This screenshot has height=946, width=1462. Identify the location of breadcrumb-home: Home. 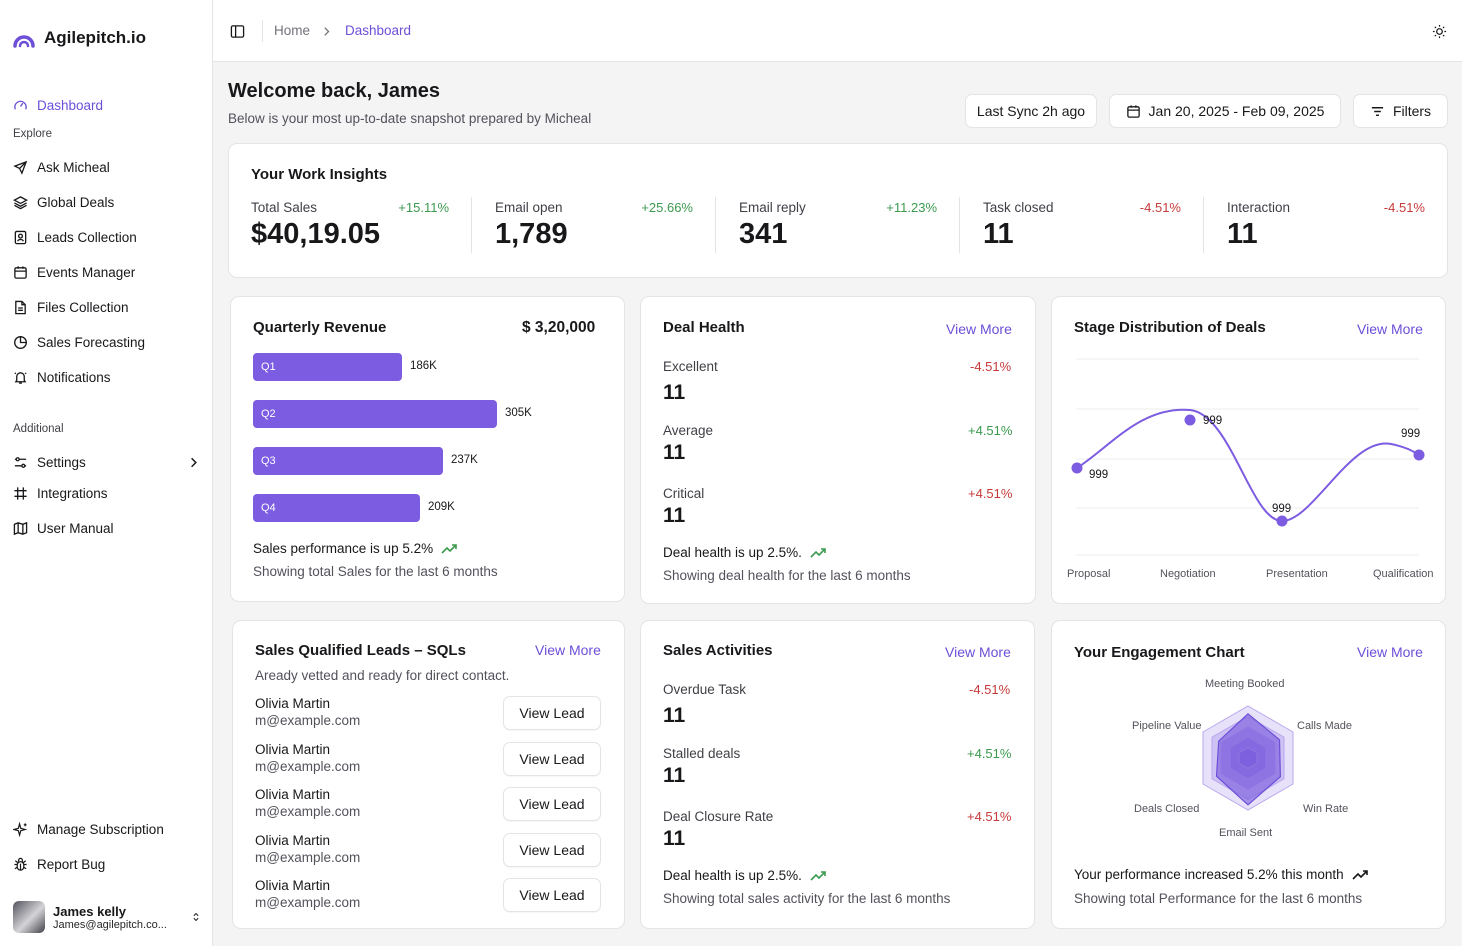
(292, 30).